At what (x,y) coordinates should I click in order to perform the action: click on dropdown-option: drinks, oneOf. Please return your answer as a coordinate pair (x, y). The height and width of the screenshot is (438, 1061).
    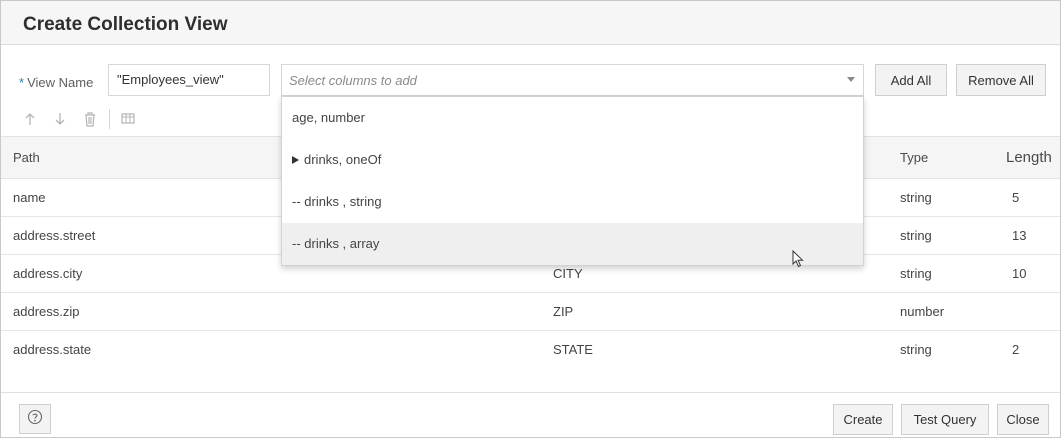
    Looking at the image, I should click on (572, 160).